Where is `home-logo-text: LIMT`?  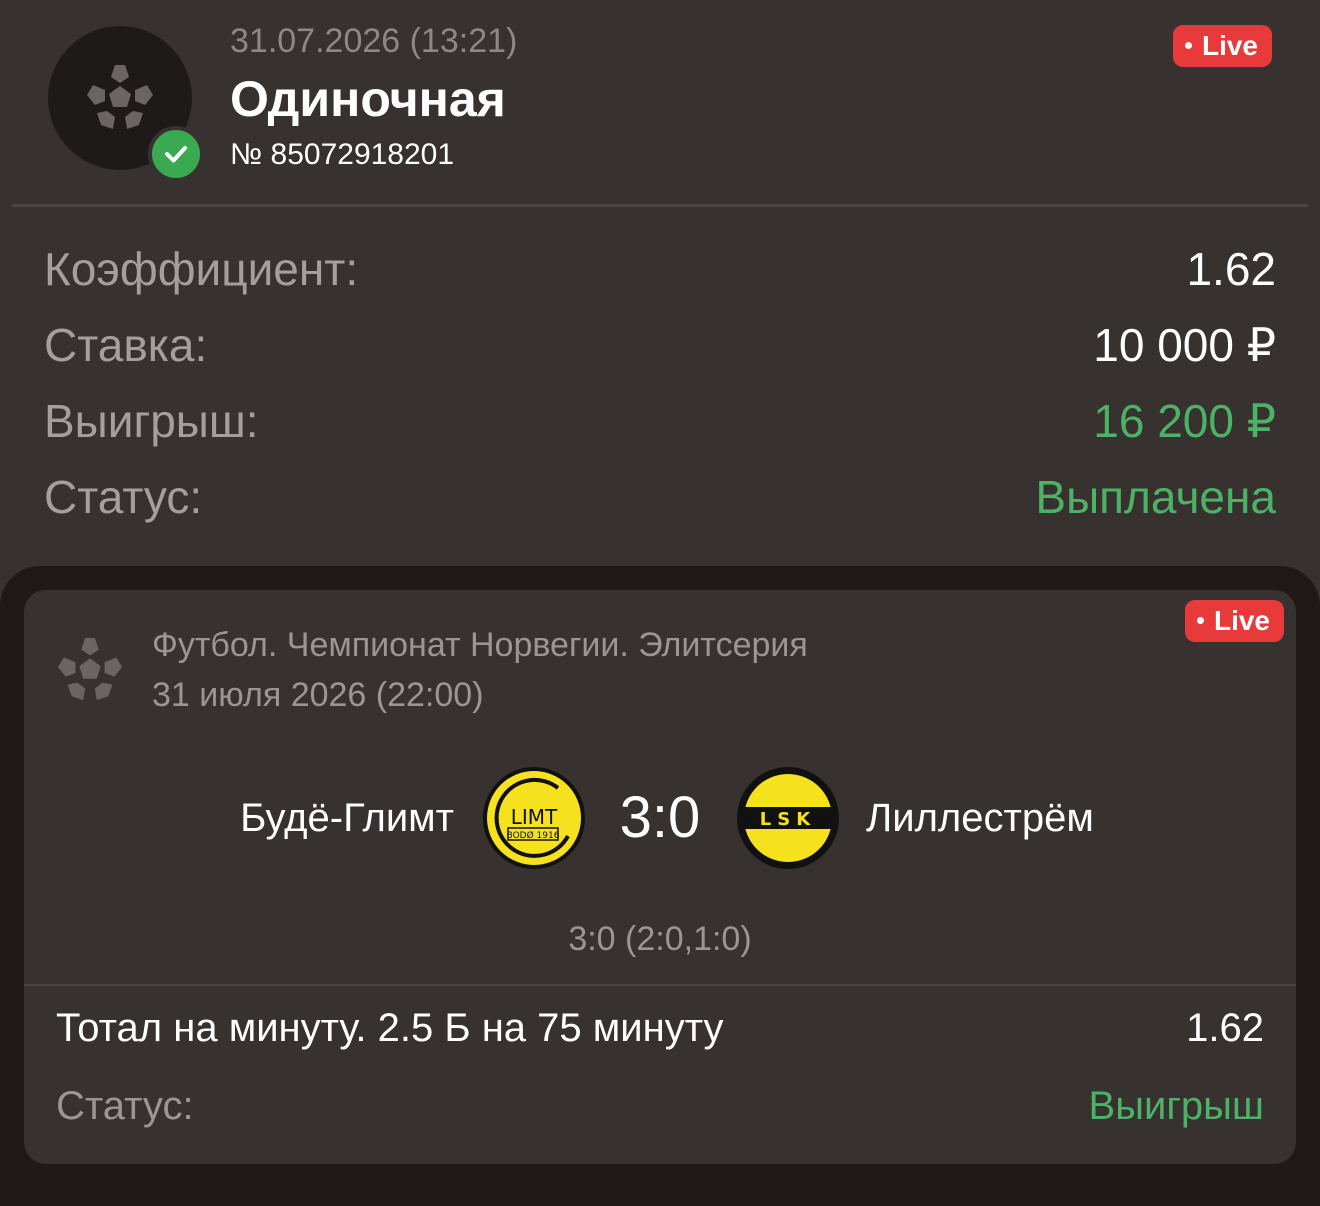
home-logo-text: LIMT is located at coordinates (534, 817).